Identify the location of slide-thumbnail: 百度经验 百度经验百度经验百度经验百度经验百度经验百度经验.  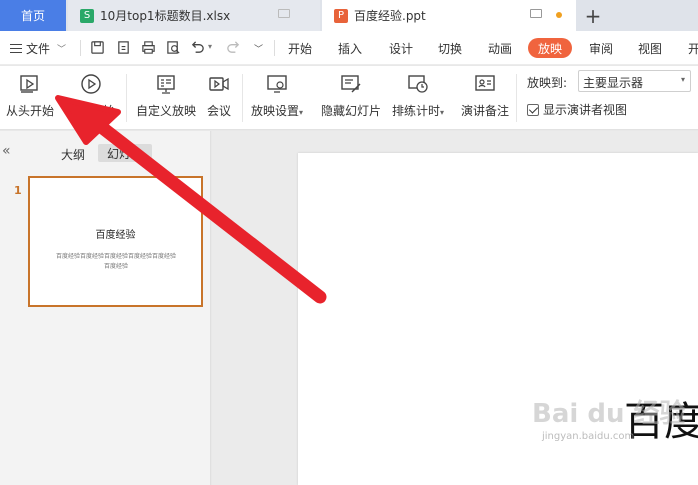
(115, 241).